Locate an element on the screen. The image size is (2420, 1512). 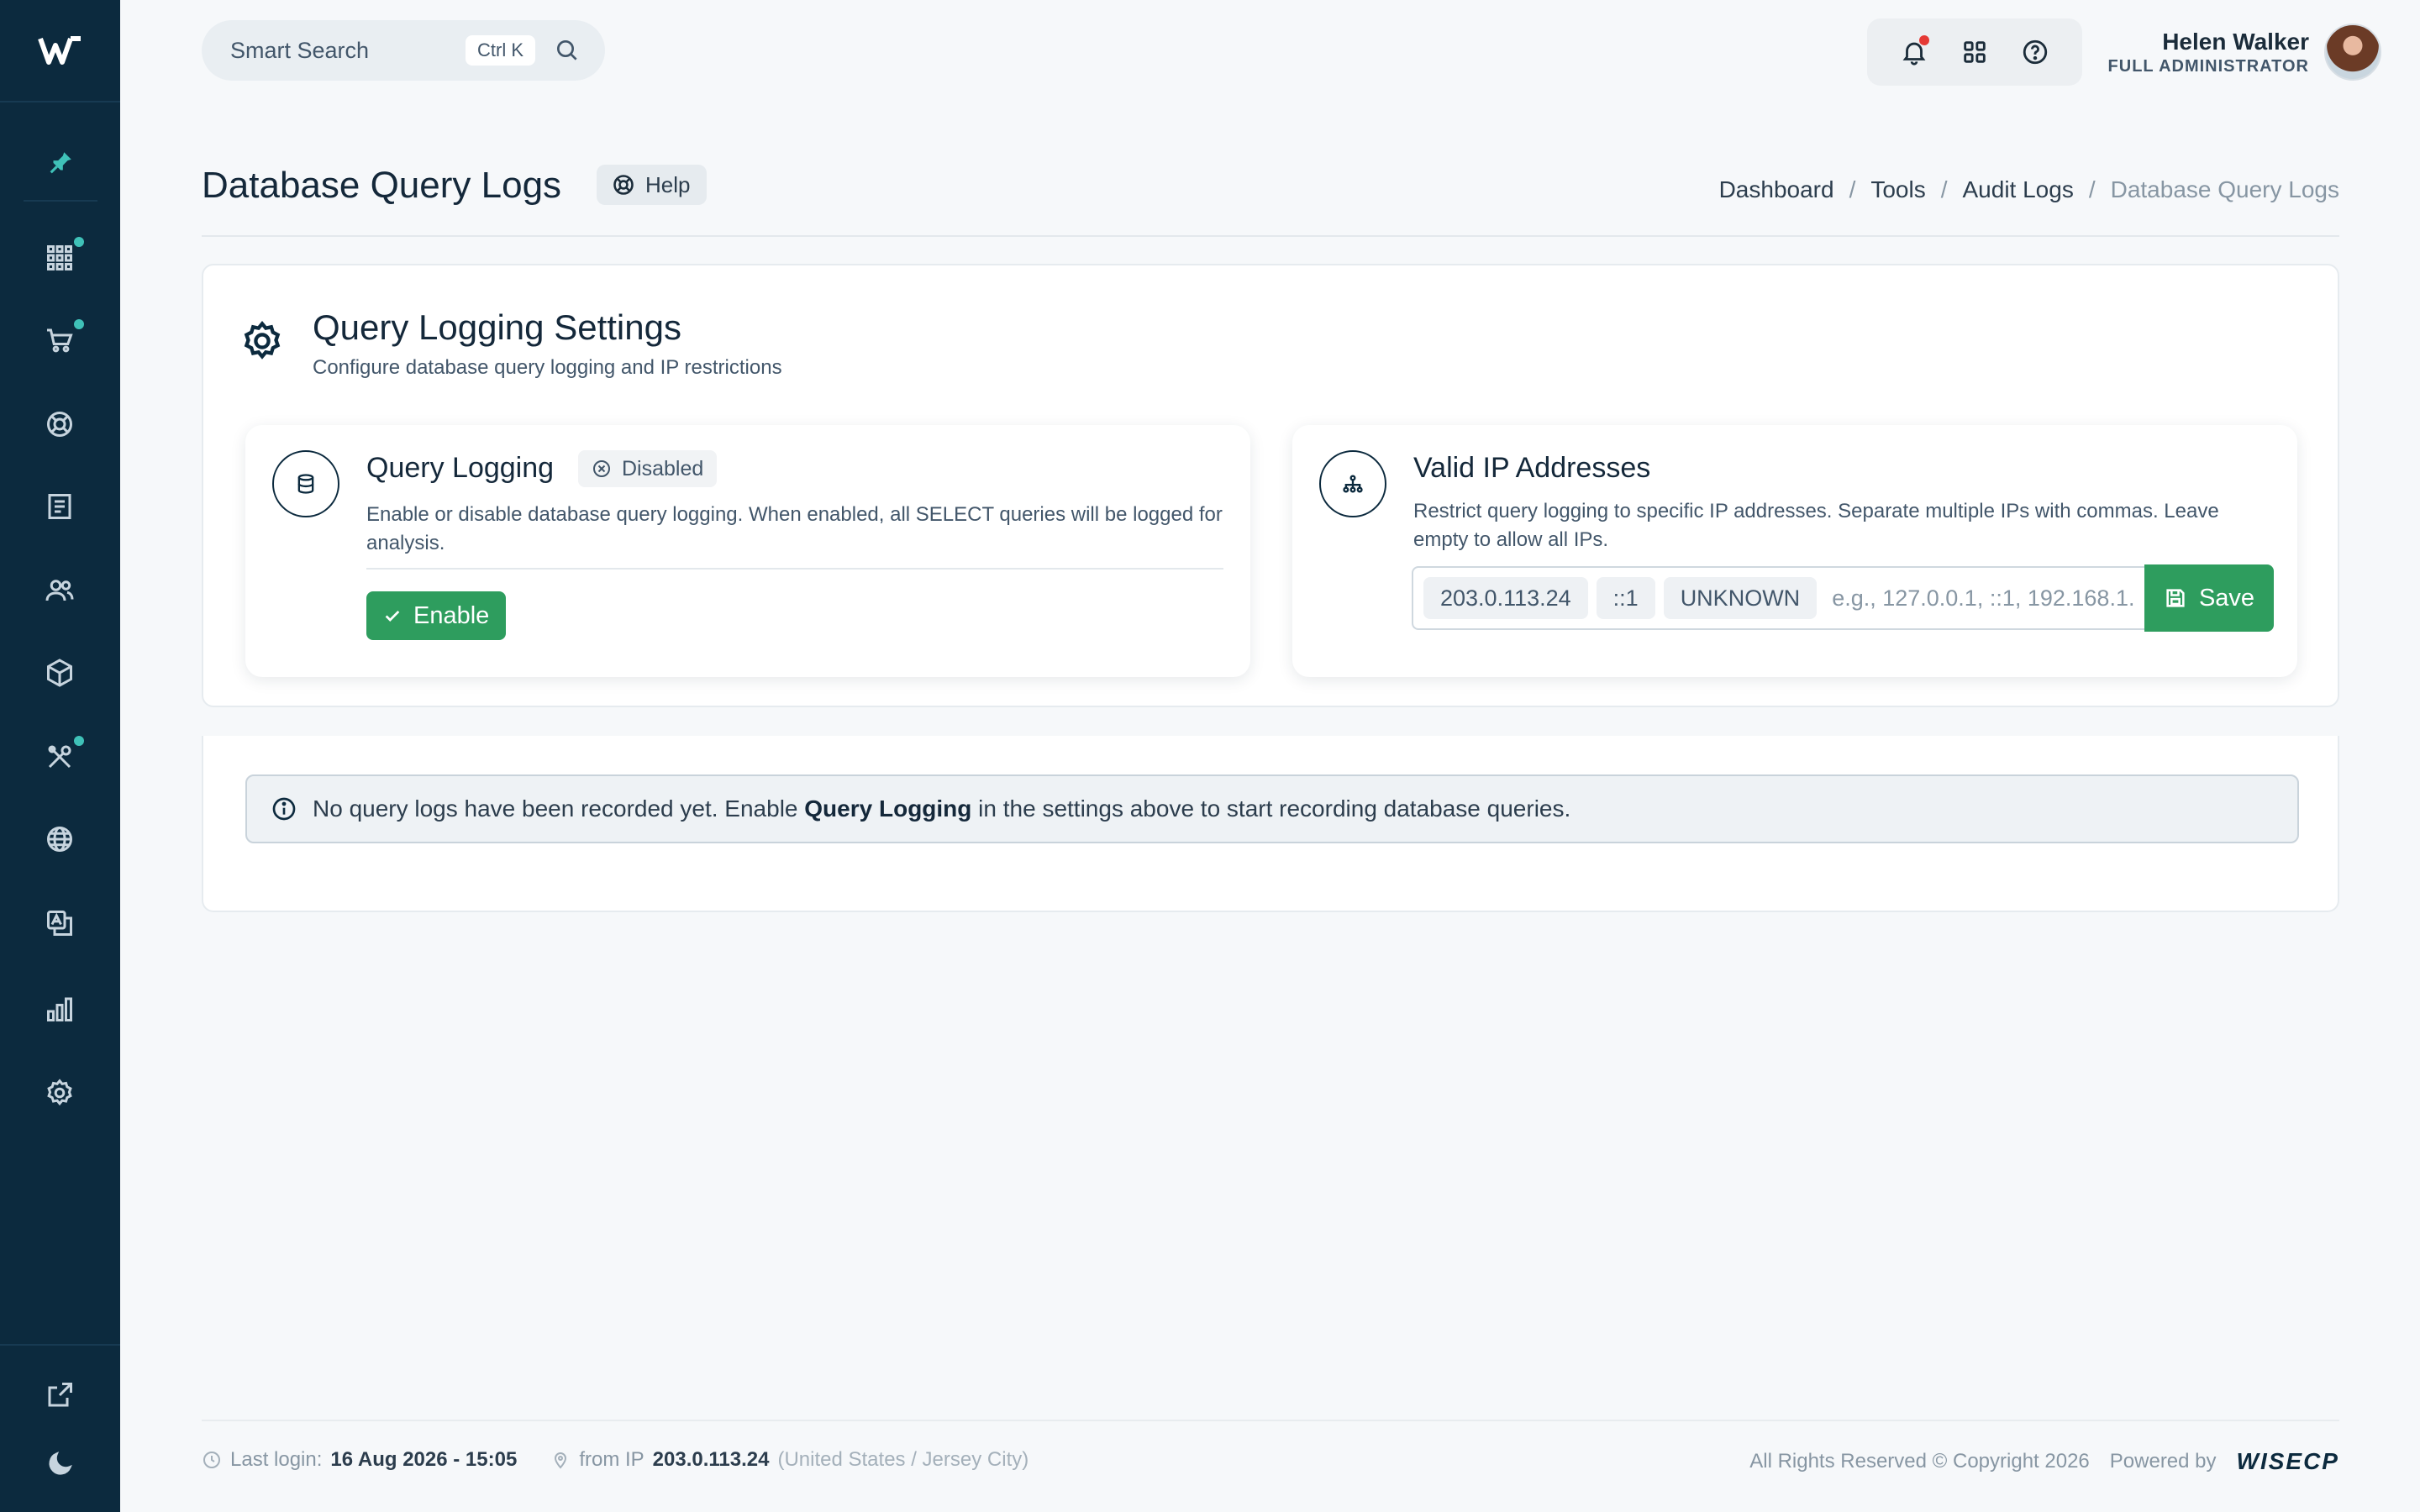
shortcut-hint: Ctrl K is located at coordinates (500, 50).